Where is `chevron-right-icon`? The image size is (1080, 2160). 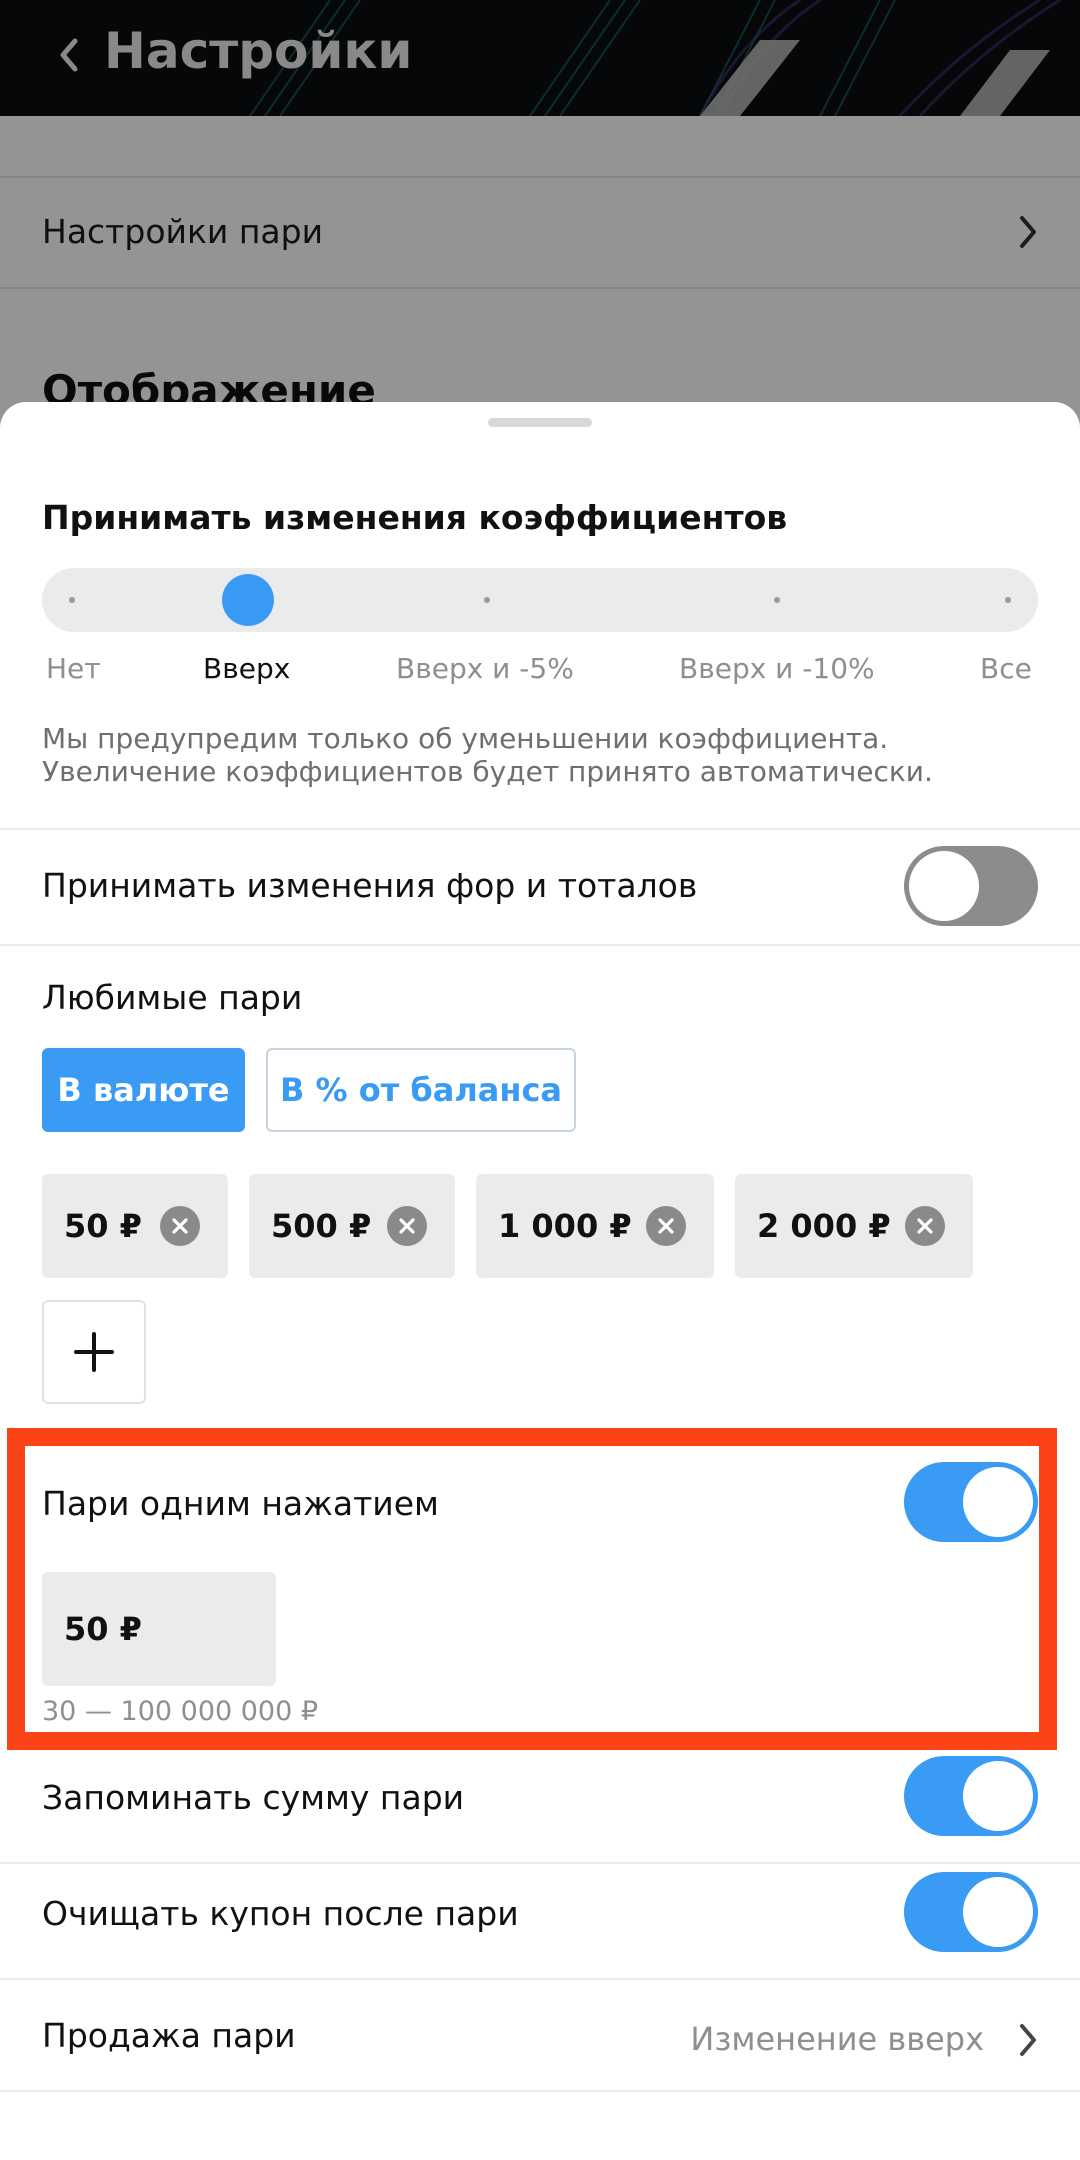
chevron-right-icon is located at coordinates (1028, 2040).